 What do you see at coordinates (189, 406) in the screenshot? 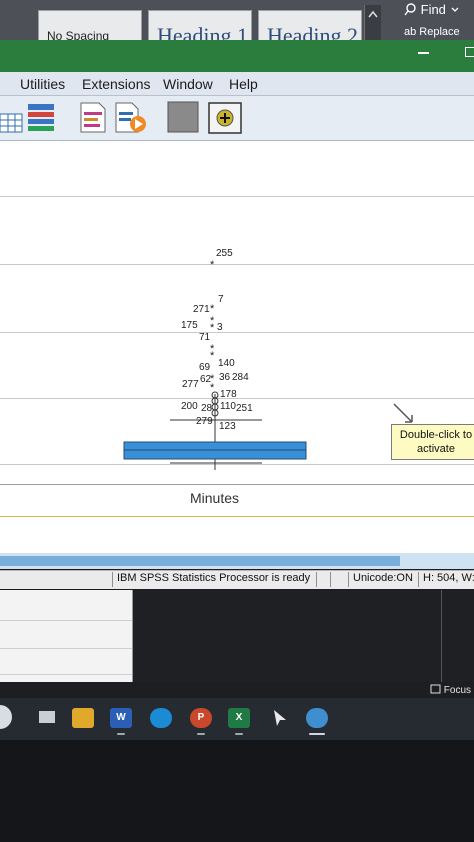
I see `outlier-label: 200` at bounding box center [189, 406].